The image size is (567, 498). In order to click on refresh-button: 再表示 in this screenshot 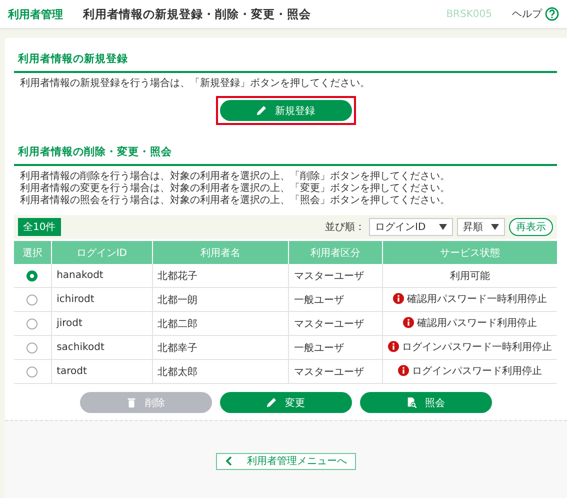, I will do `click(531, 227)`.